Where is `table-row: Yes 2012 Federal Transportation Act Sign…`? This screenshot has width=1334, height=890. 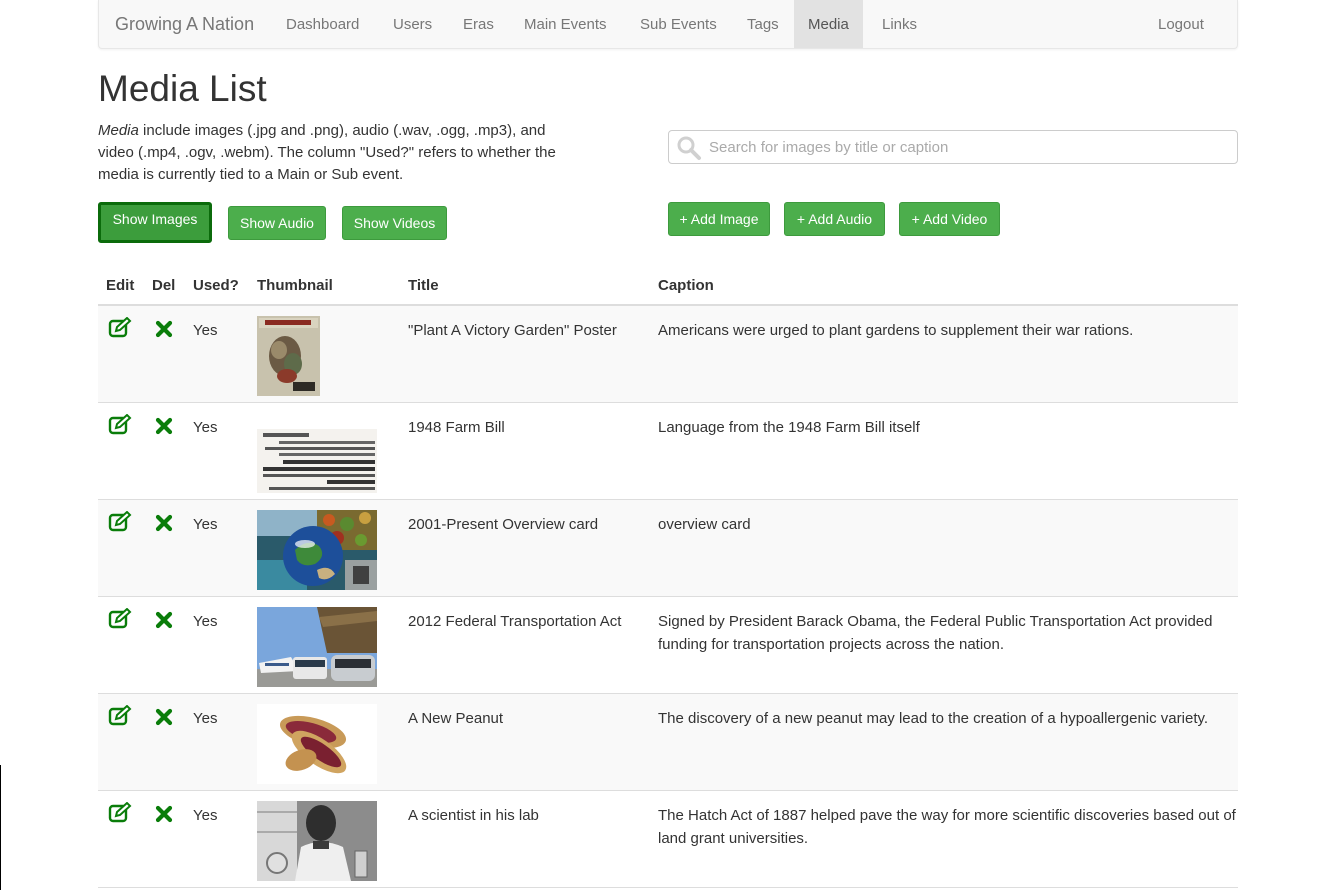 table-row: Yes 2012 Federal Transportation Act Sign… is located at coordinates (668, 645).